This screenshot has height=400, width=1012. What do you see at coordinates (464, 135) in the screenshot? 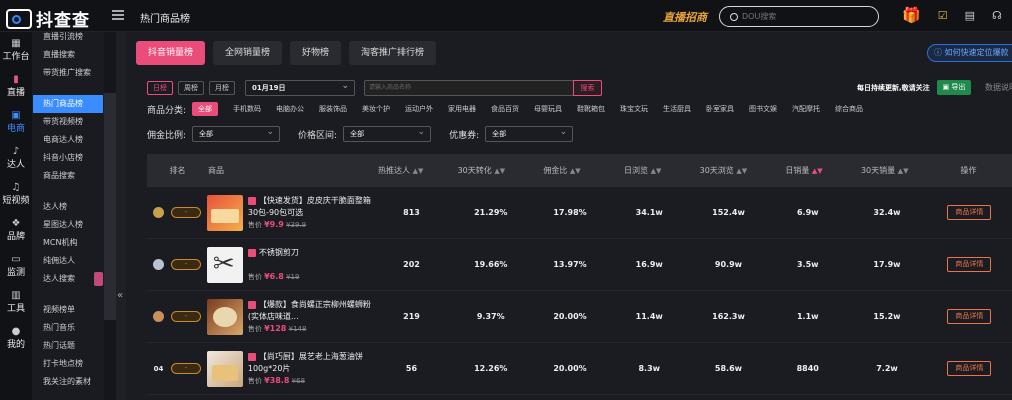
I see `coupon-label: 优惠券:` at bounding box center [464, 135].